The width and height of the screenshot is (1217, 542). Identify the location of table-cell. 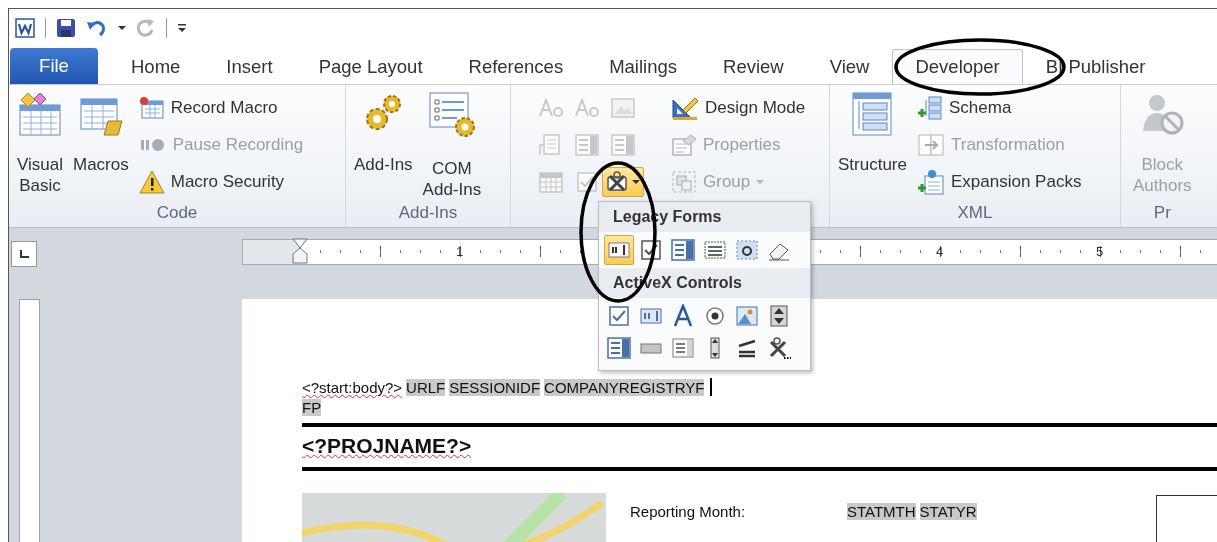
(1186, 518).